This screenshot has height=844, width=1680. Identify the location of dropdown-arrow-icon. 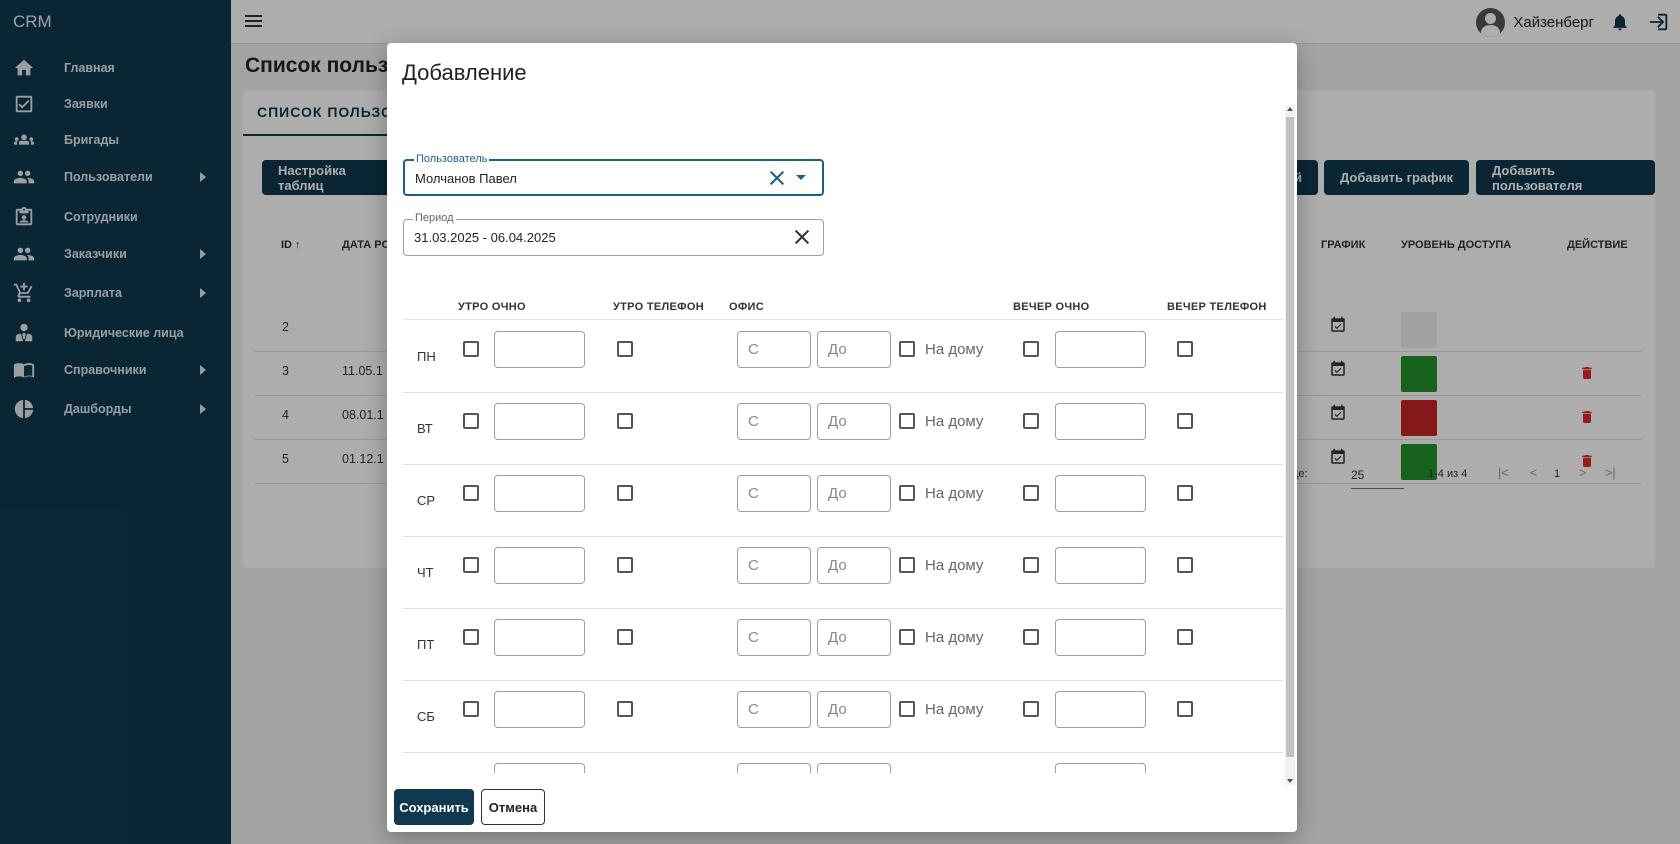
(801, 177).